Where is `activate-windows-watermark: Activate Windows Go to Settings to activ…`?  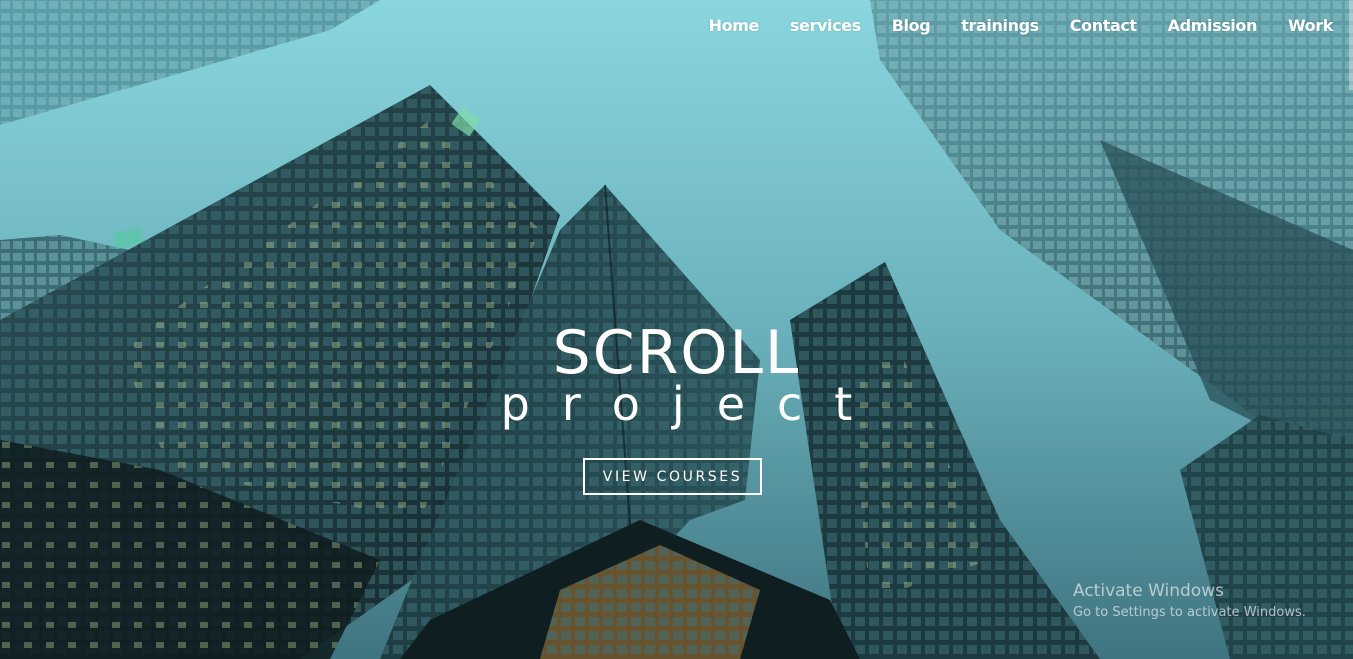 activate-windows-watermark: Activate Windows Go to Settings to activ… is located at coordinates (1189, 601).